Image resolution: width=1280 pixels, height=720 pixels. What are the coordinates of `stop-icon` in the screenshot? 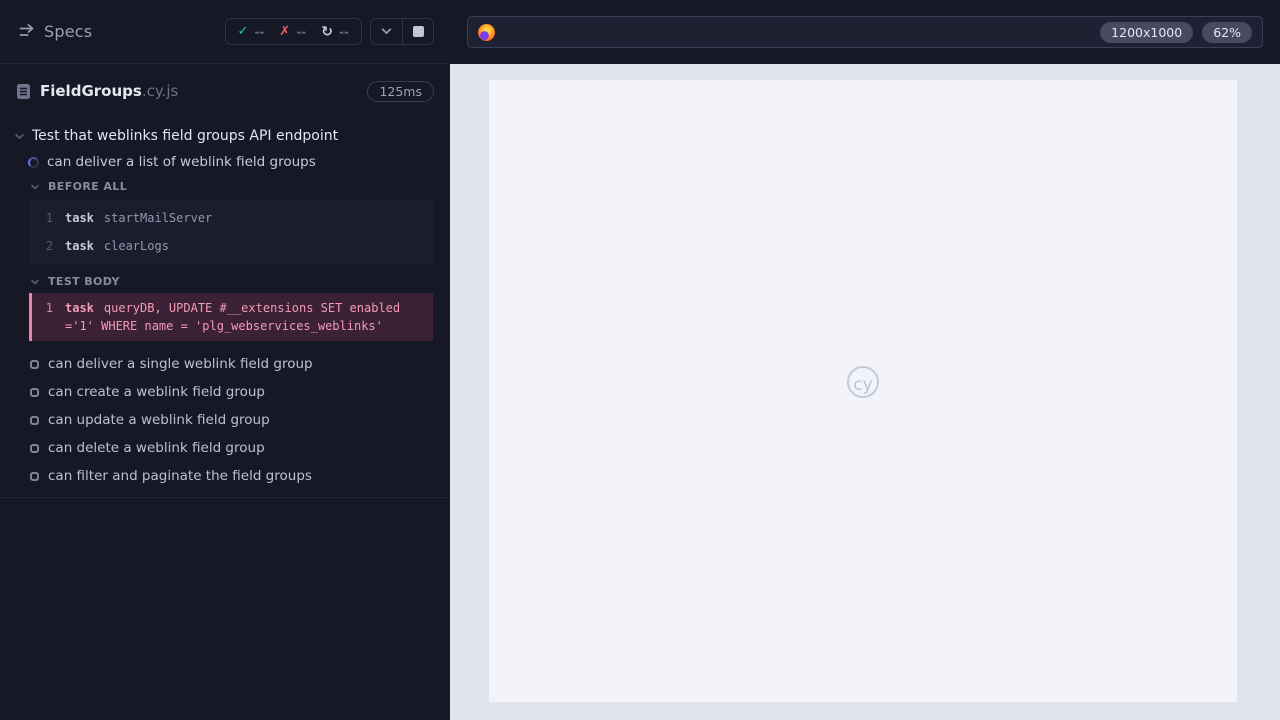 It's located at (418, 31).